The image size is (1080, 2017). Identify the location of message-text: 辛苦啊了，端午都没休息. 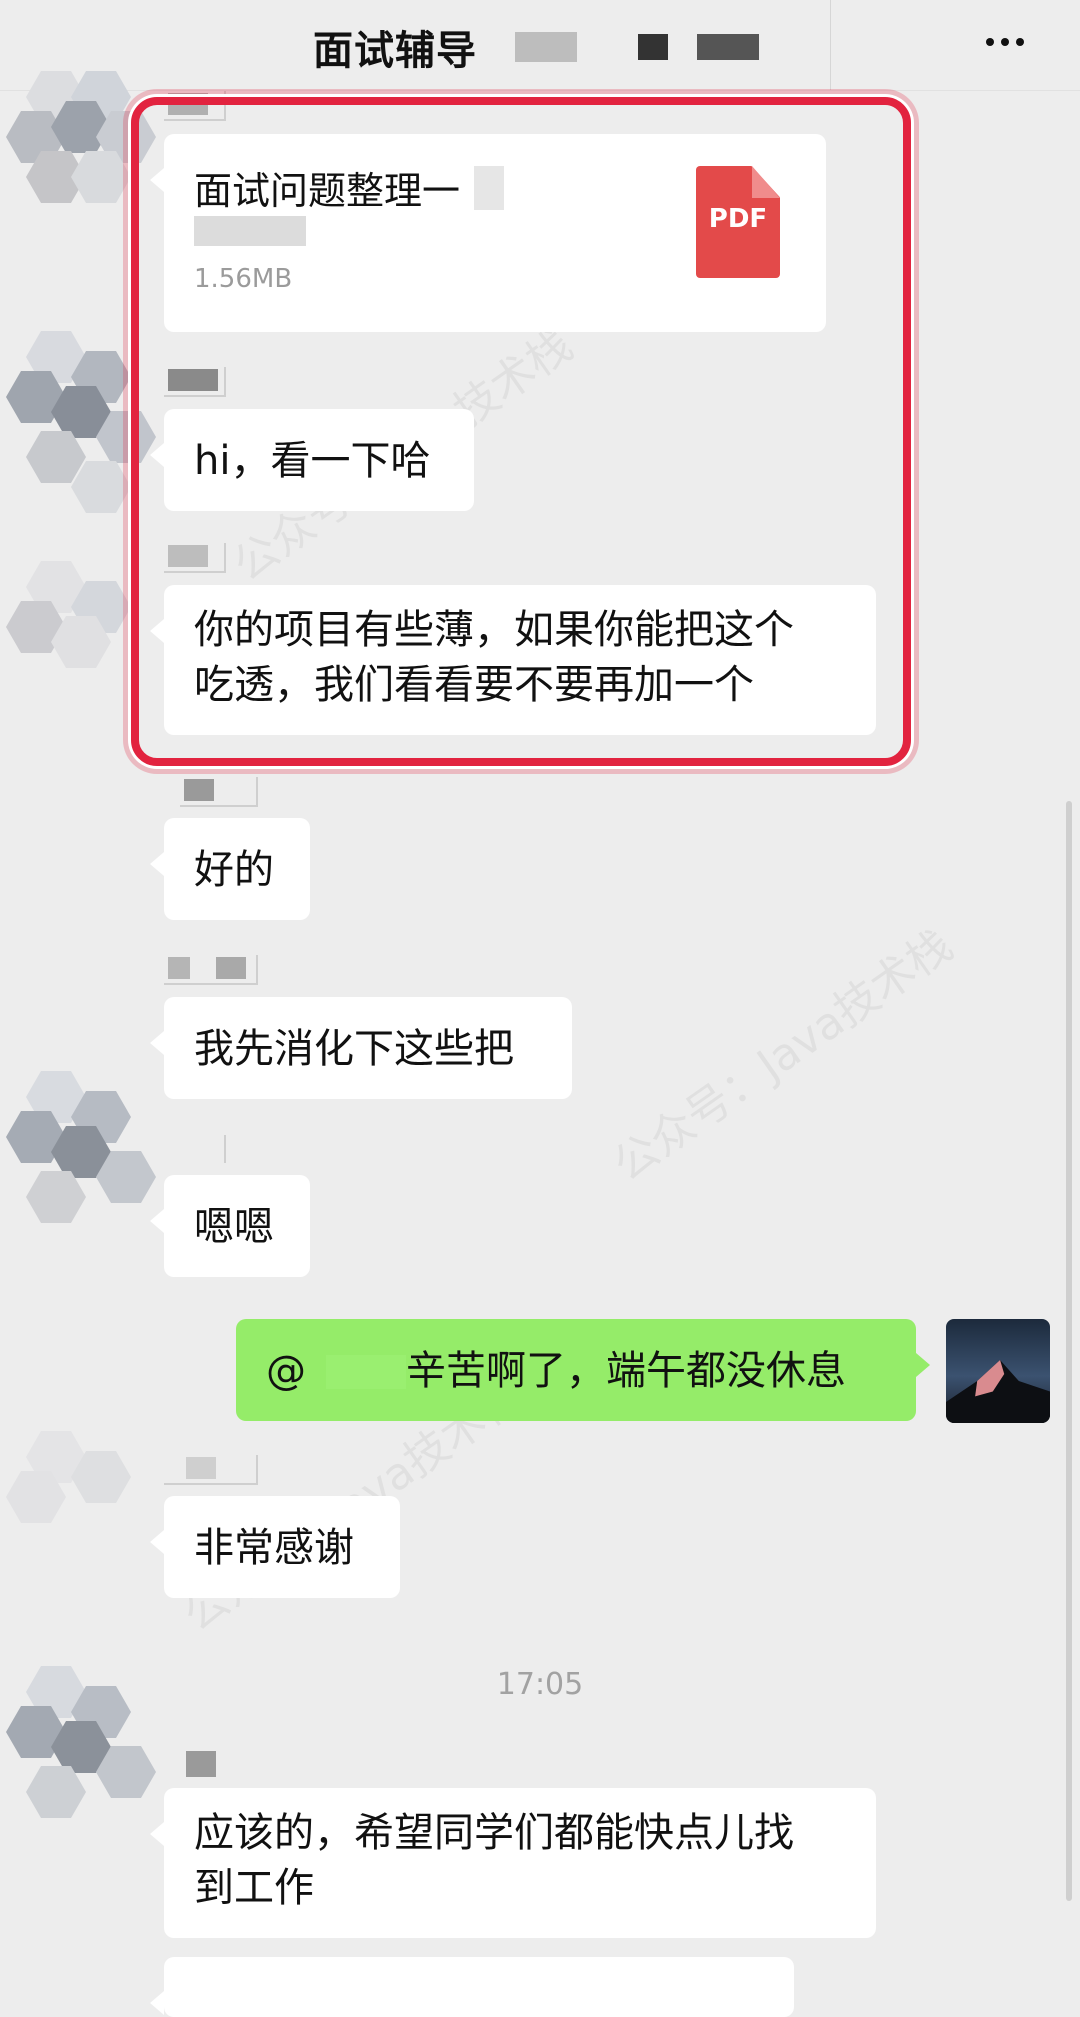
(626, 1371).